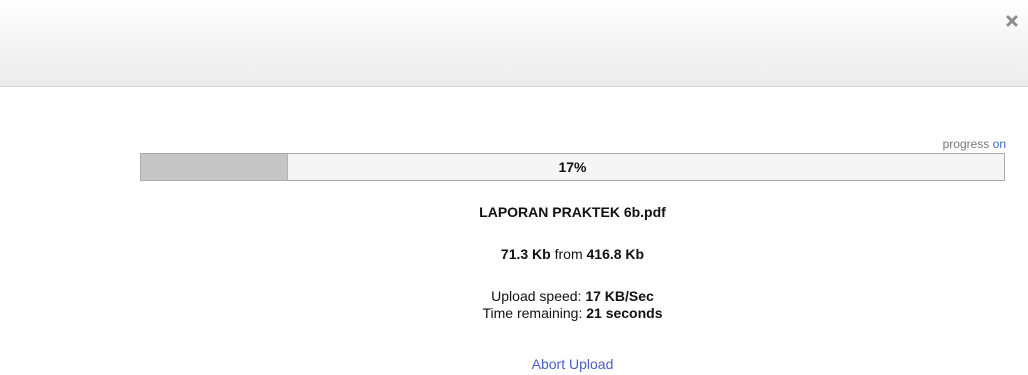 This screenshot has width=1028, height=375. I want to click on total-size: 416.8 Kb, so click(615, 254).